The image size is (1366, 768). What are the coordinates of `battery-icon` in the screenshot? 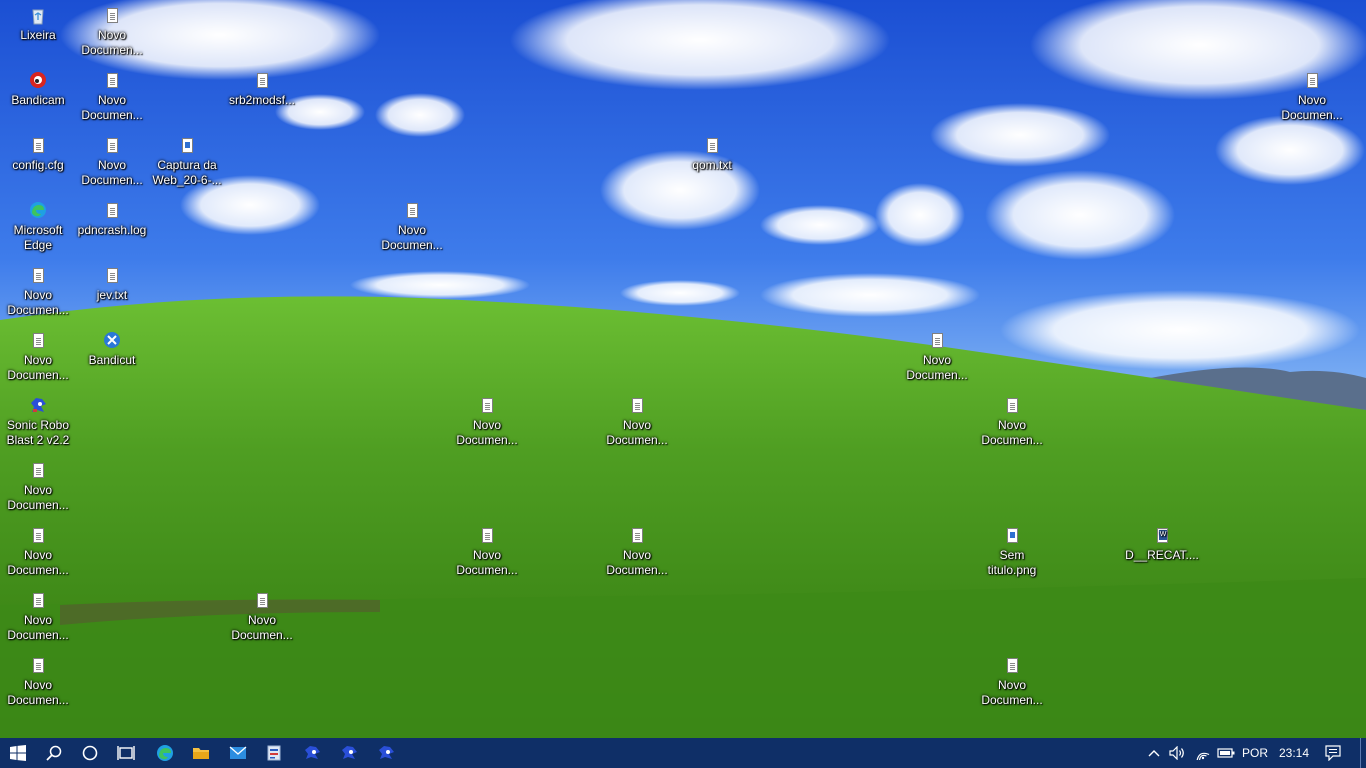 It's located at (1226, 753).